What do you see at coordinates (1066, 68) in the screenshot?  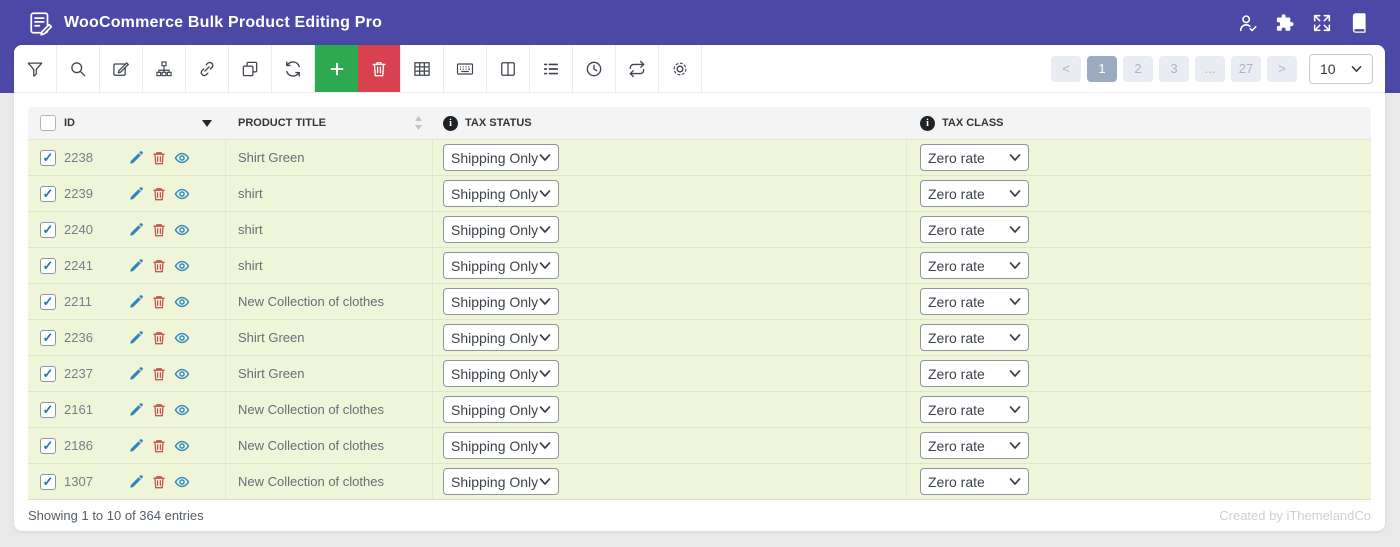 I see `prev-page-button: <` at bounding box center [1066, 68].